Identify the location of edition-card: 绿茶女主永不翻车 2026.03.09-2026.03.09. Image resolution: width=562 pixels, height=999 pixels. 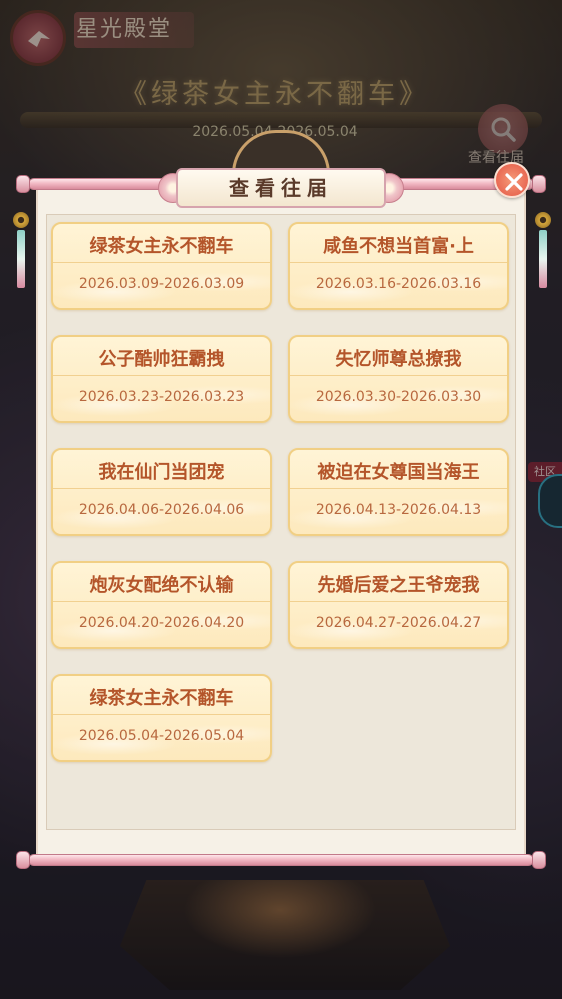
(161, 266).